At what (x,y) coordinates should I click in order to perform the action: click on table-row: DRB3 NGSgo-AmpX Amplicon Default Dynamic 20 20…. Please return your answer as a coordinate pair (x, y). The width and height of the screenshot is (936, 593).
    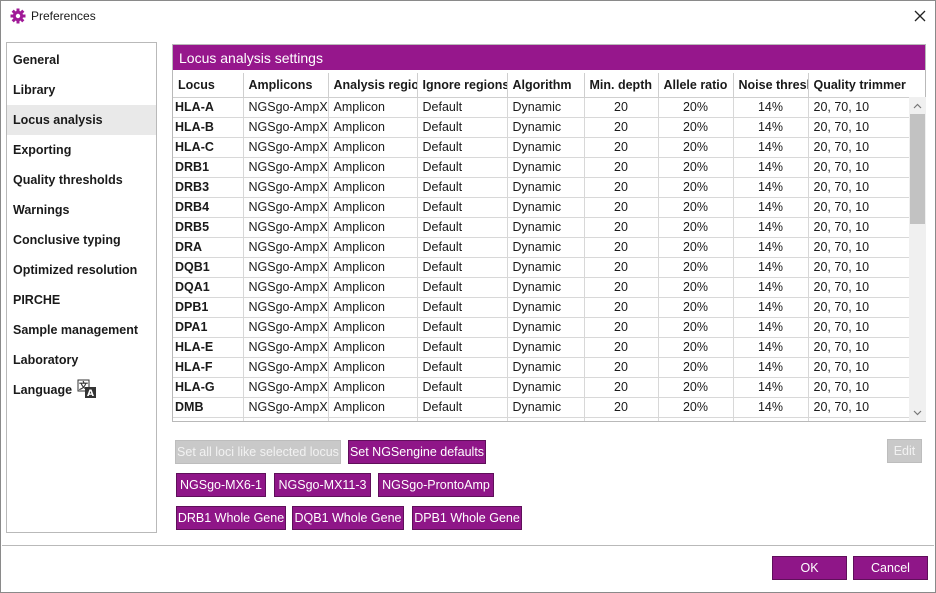
    Looking at the image, I should click on (541, 187).